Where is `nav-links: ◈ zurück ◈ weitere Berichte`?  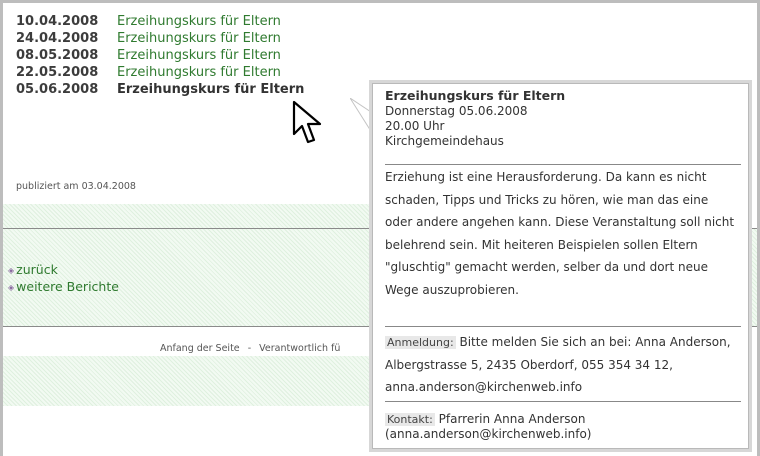
nav-links: ◈ zurück ◈ weitere Berichte is located at coordinates (63, 279).